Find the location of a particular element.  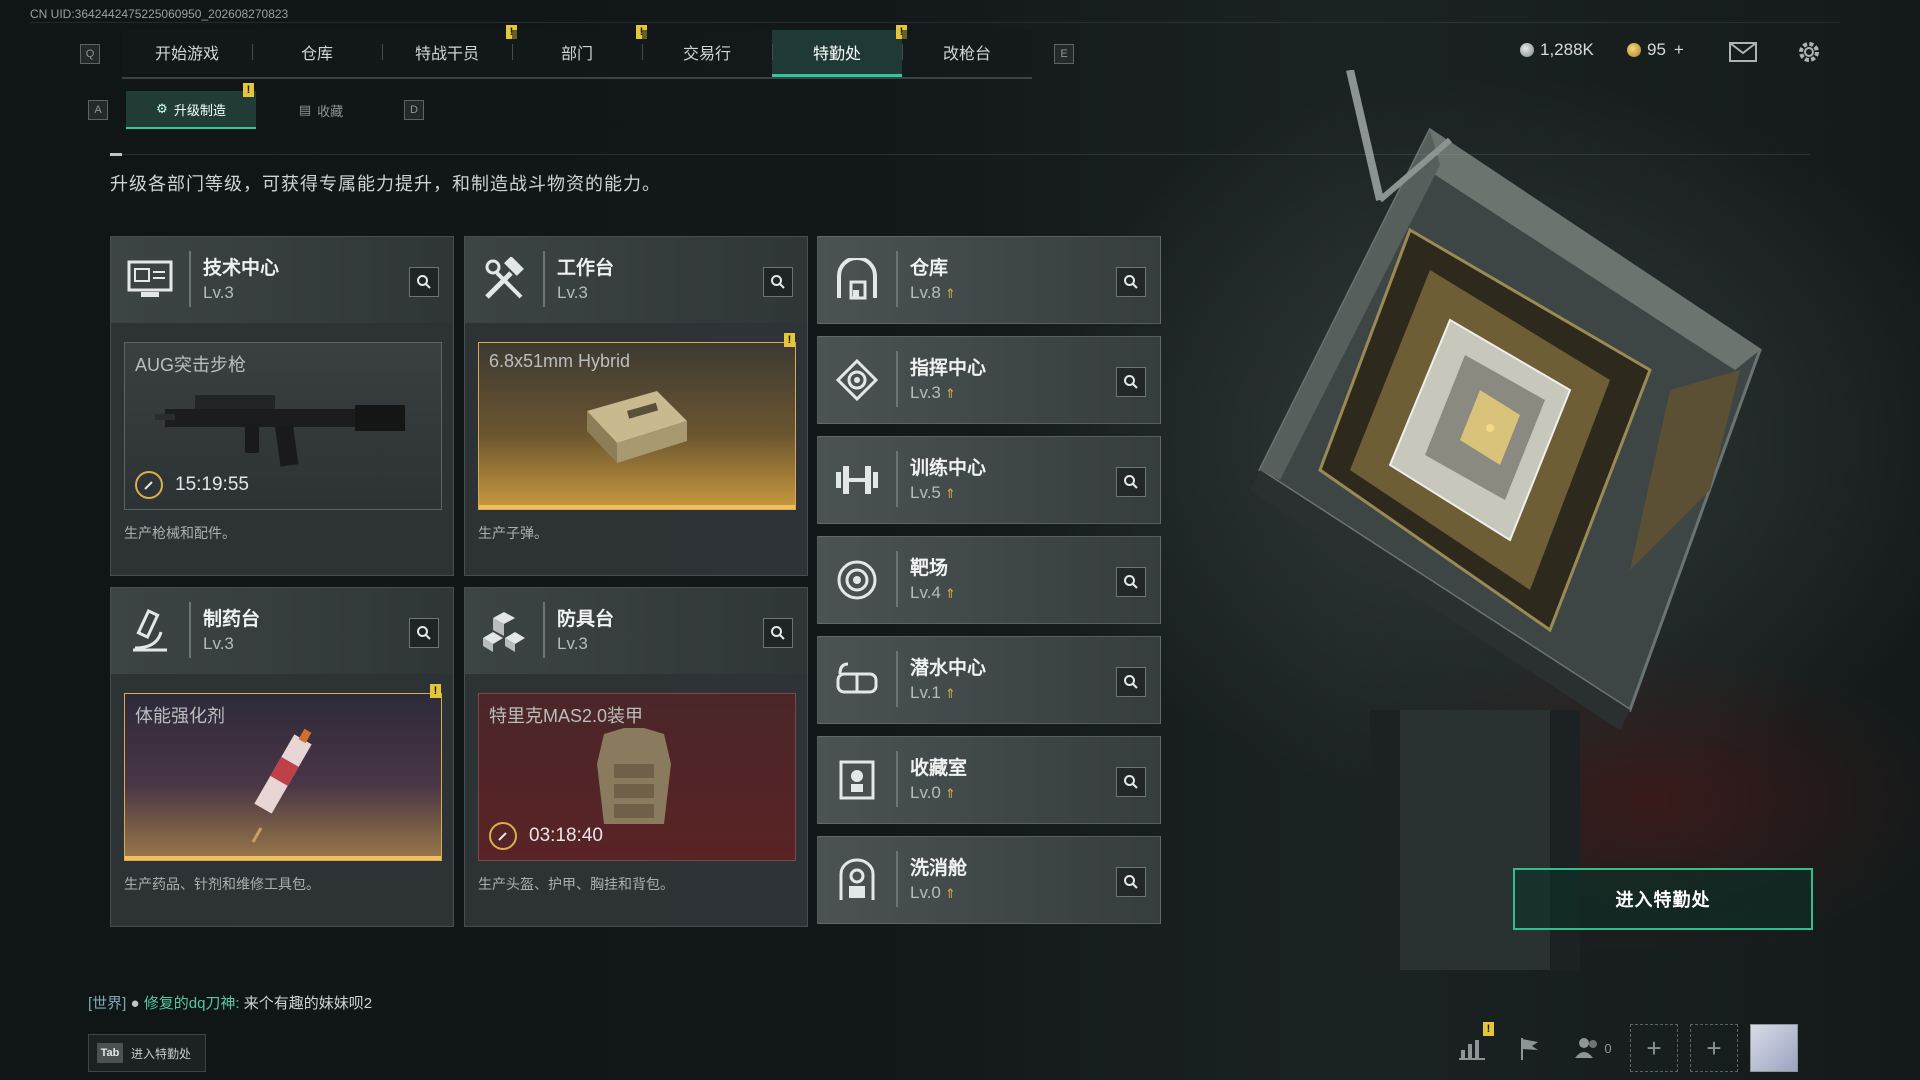

world-chat-line: [世界] ● 修复的dq刀神: 来个有趣的妹妹呗2 is located at coordinates (230, 1002).